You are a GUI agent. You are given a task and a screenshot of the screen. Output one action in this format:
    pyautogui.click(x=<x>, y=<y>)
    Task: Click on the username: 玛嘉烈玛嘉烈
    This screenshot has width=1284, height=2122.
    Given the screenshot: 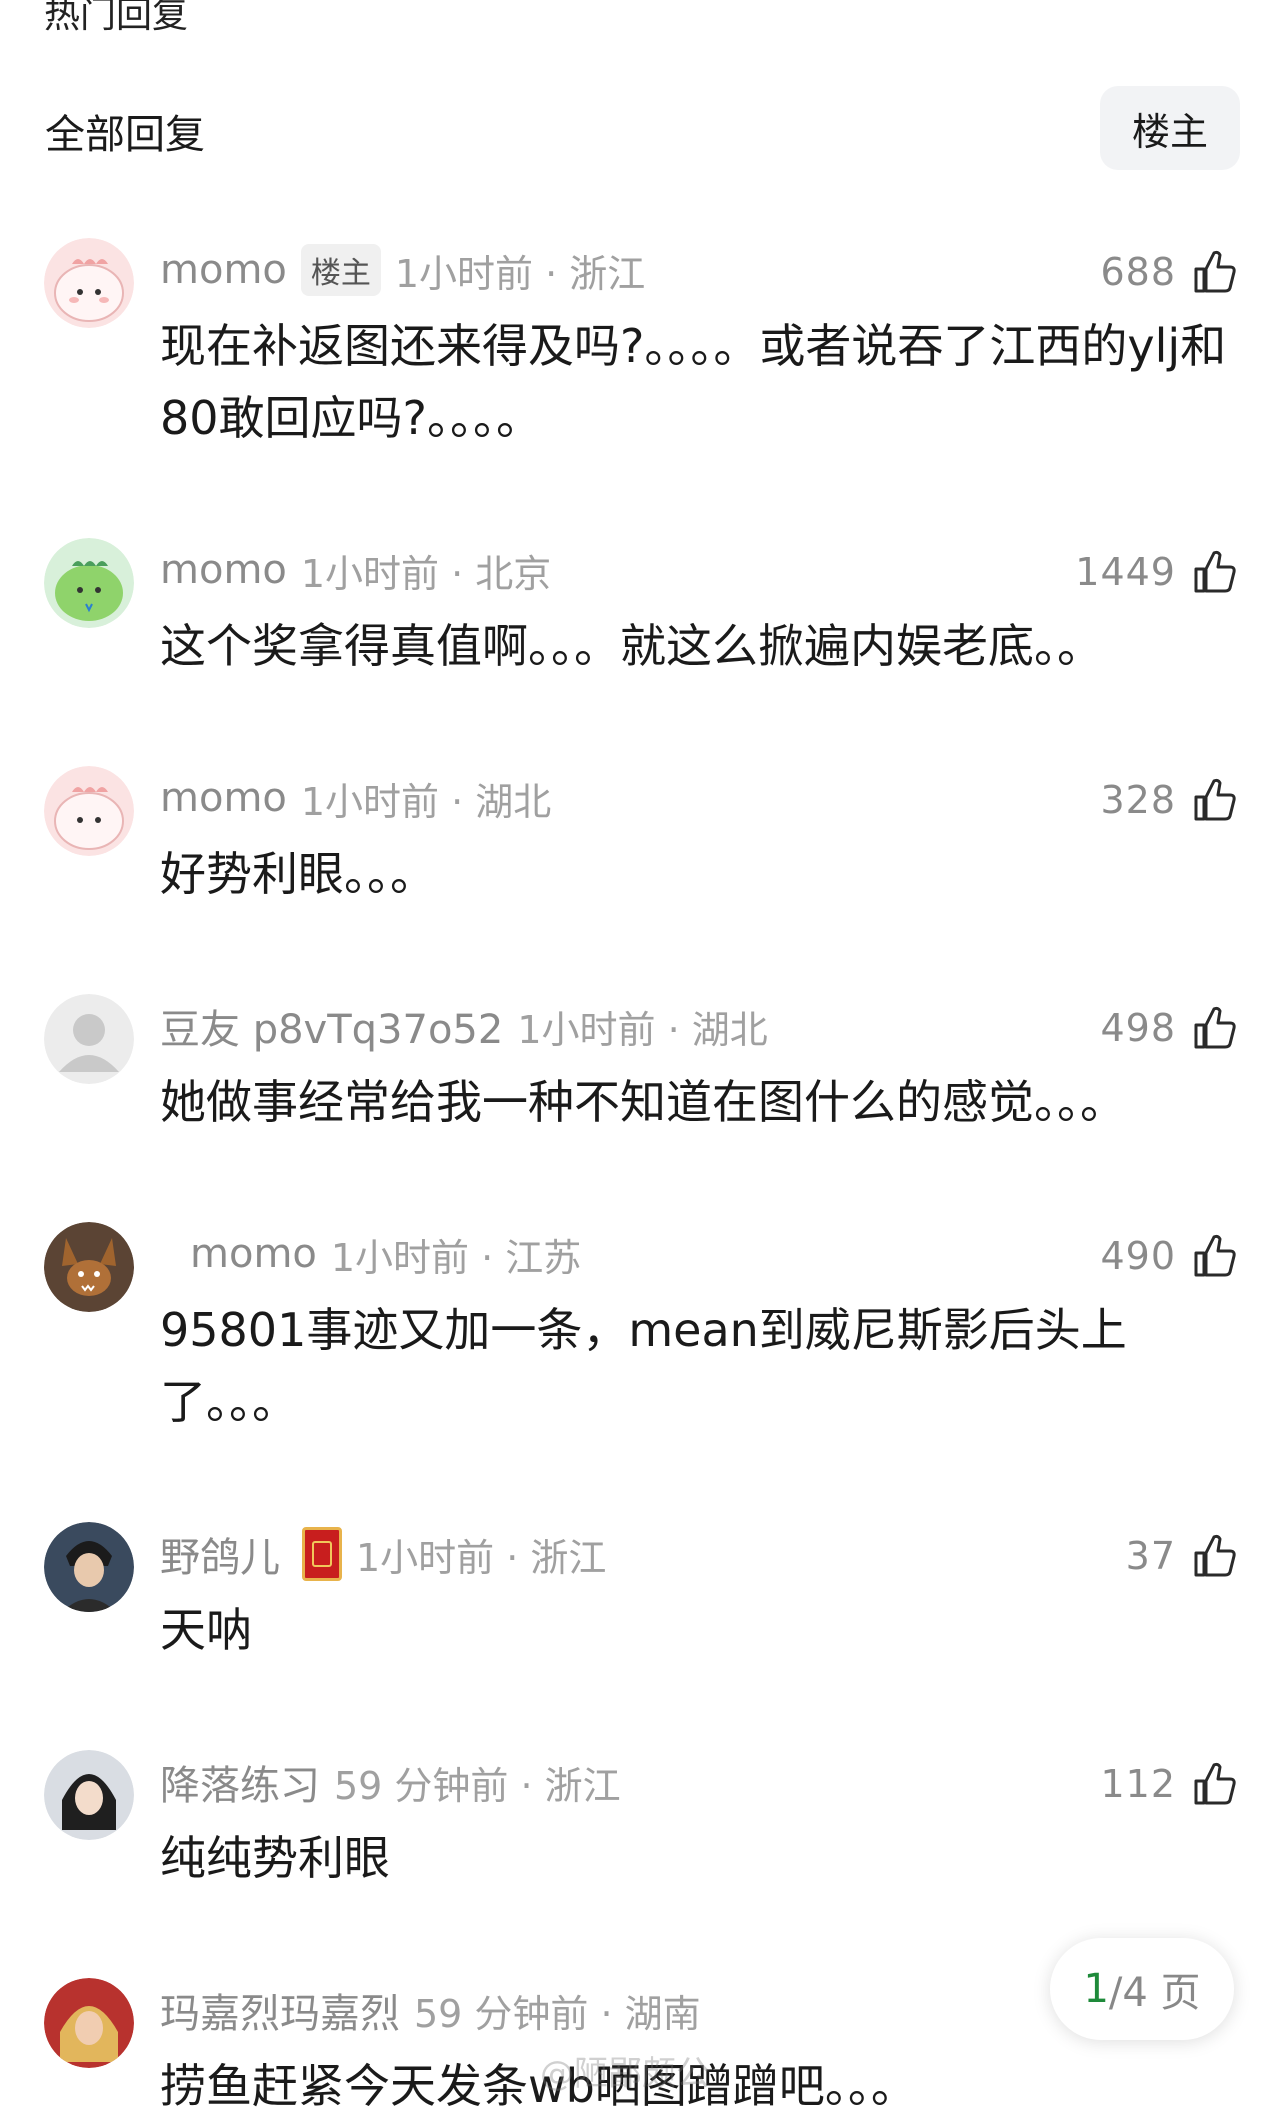 What is the action you would take?
    pyautogui.click(x=280, y=2010)
    